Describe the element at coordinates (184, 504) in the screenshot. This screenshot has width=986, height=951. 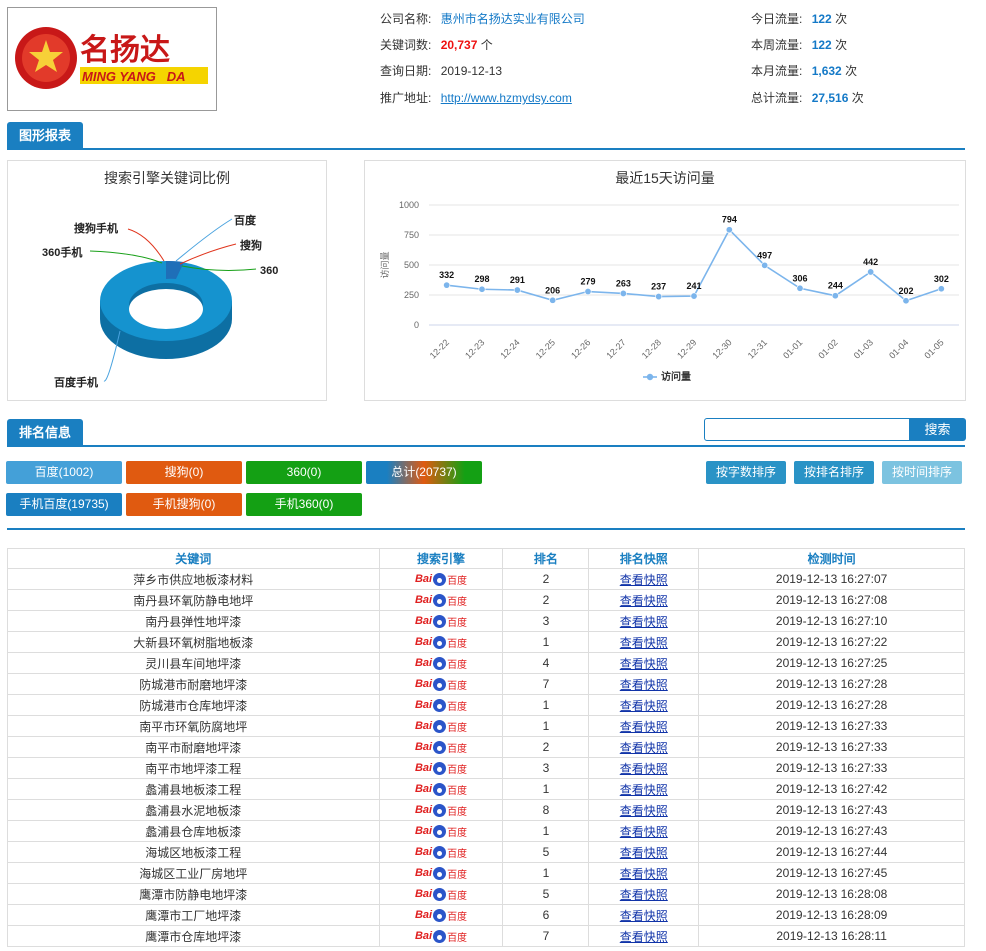
I see `filter-mobile-sogou-button: 手机搜狗(0)` at that location.